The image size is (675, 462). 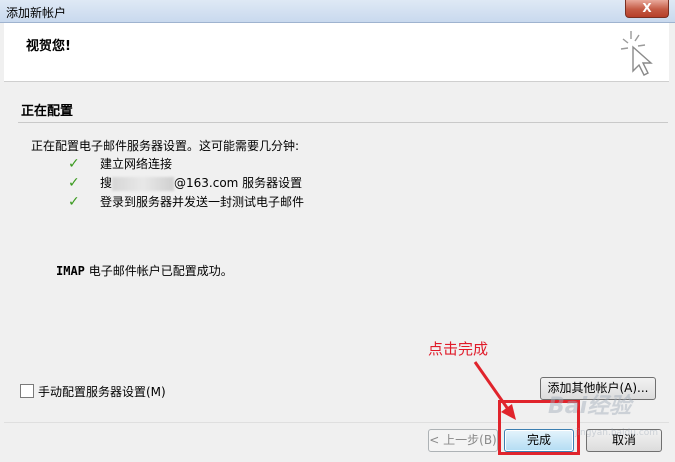 What do you see at coordinates (617, 433) in the screenshot?
I see `watermark-url: jingyan.baidu.com` at bounding box center [617, 433].